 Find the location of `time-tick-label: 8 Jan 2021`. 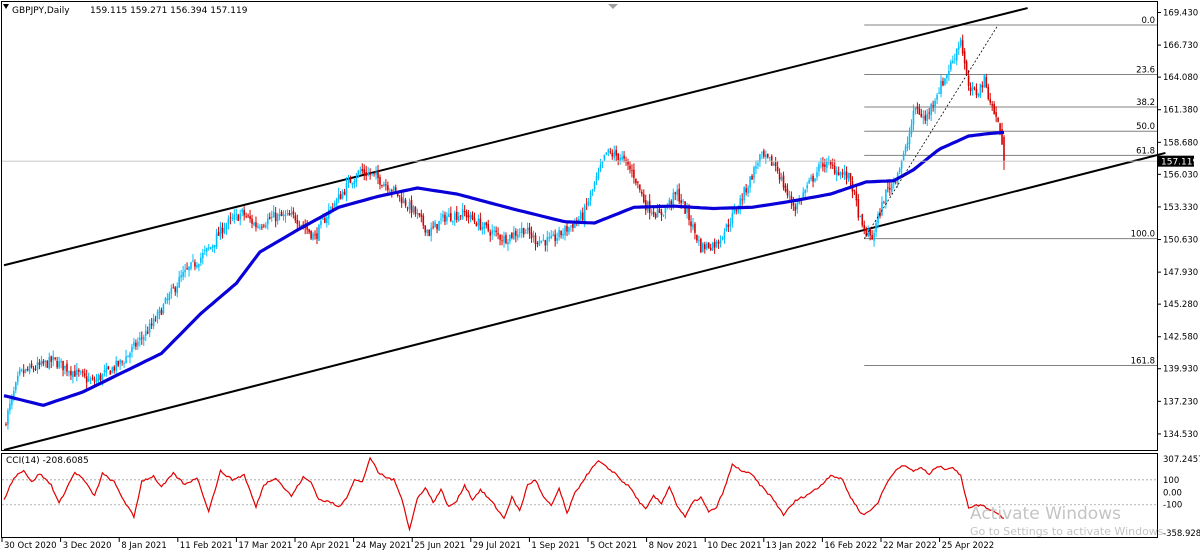

time-tick-label: 8 Jan 2021 is located at coordinates (144, 546).